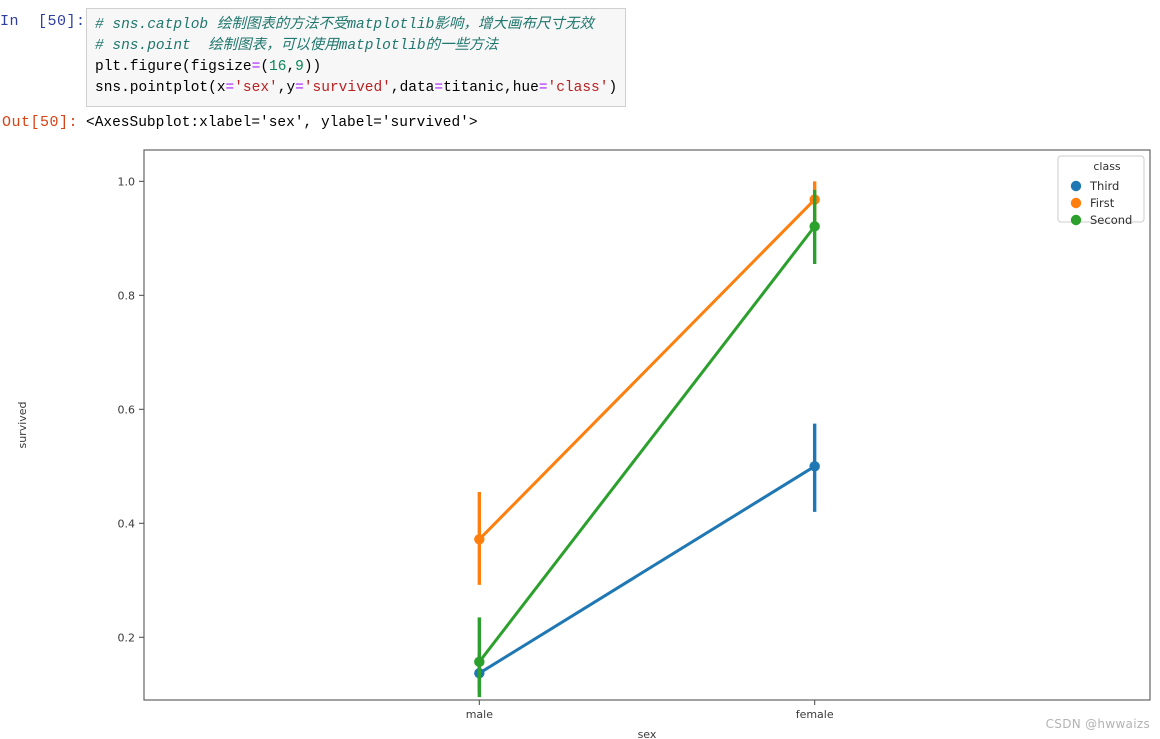 The height and width of the screenshot is (739, 1160). What do you see at coordinates (160, 88) in the screenshot?
I see `code-token-plain: sns.pointplot(x` at bounding box center [160, 88].